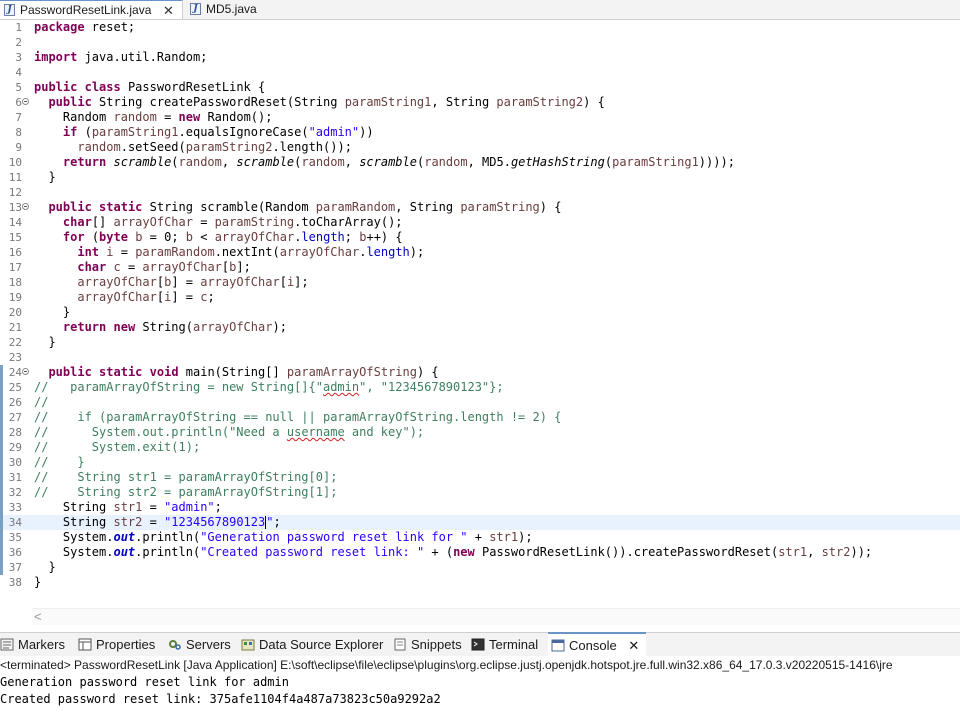 The image size is (960, 719). I want to click on tab-passwordresetlink-java: J PasswordResetLink.java ✕, so click(91, 9).